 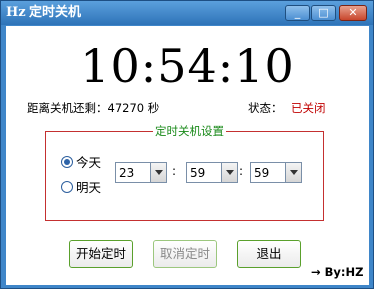 What do you see at coordinates (189, 131) in the screenshot?
I see `settings-group-title: 定时关机设置` at bounding box center [189, 131].